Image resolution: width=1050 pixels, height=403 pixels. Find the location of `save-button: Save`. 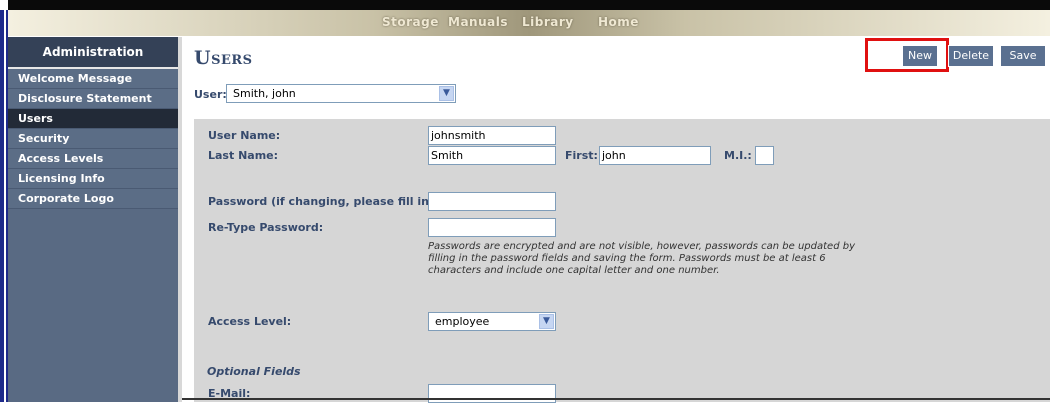

save-button: Save is located at coordinates (1023, 56).